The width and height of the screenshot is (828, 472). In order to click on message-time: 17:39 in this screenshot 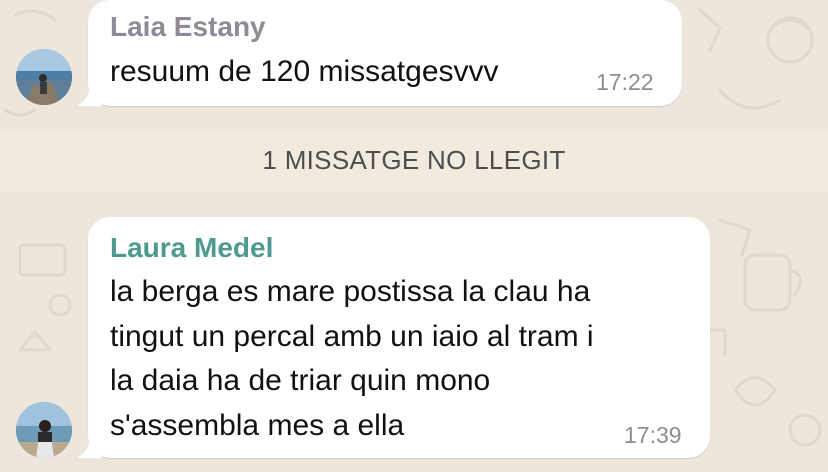, I will do `click(653, 435)`.